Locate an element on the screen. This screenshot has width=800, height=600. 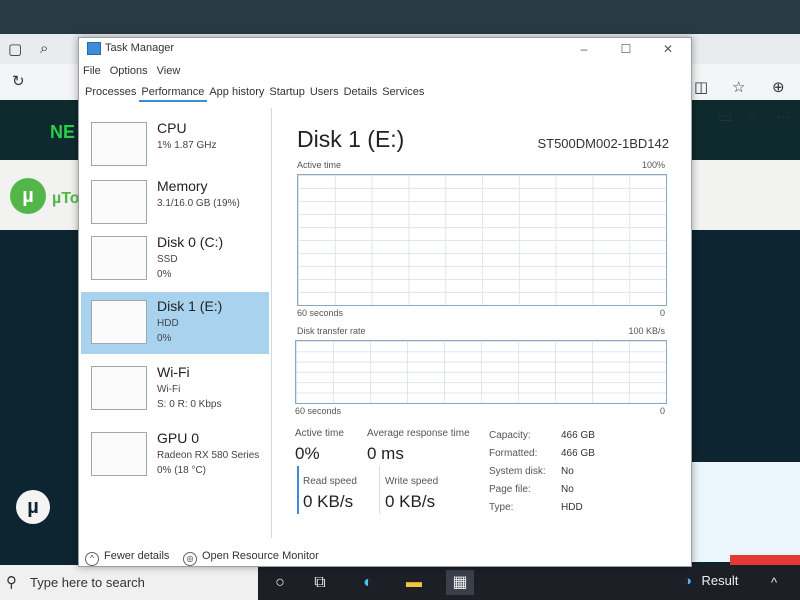
transfer-rate-graph is located at coordinates (481, 372).